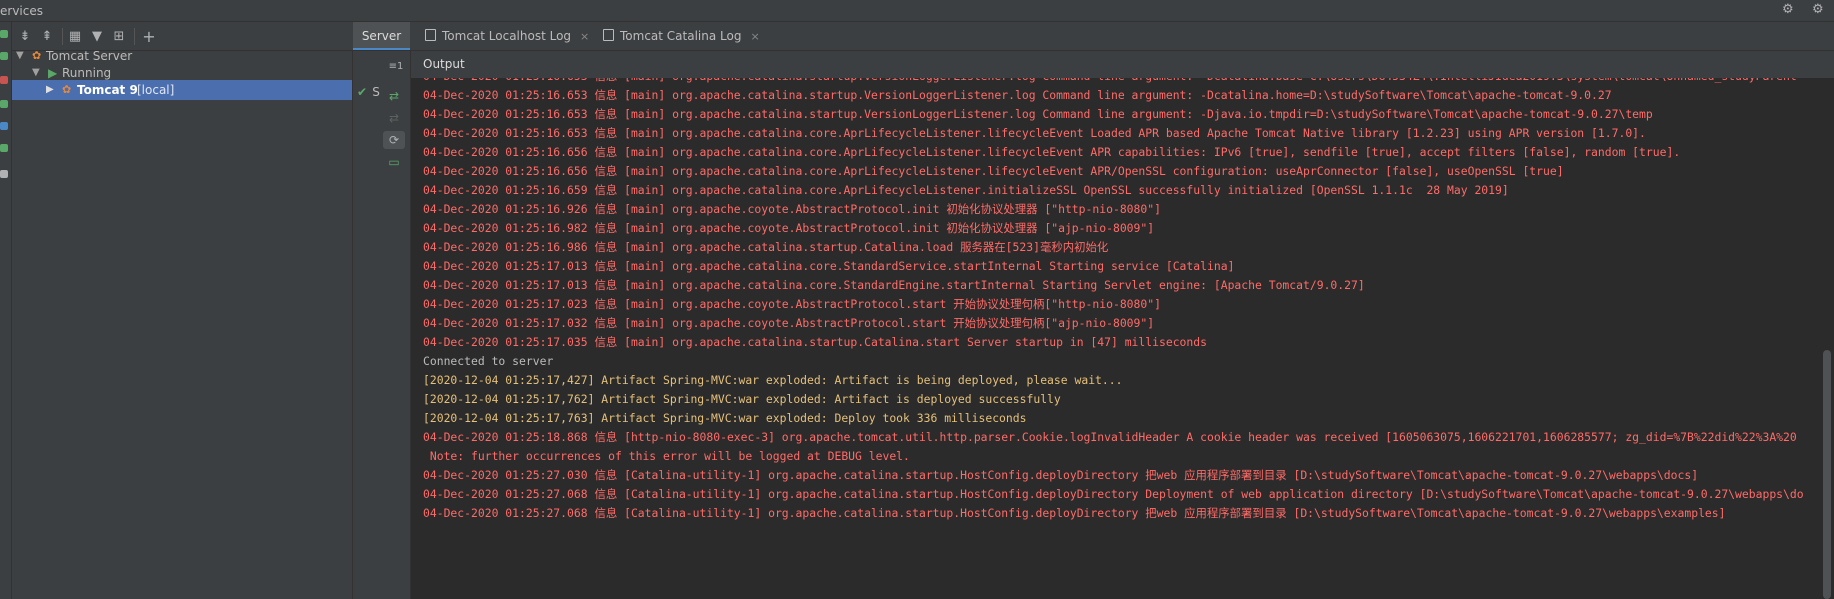  What do you see at coordinates (4, 80) in the screenshot?
I see `stop-icon` at bounding box center [4, 80].